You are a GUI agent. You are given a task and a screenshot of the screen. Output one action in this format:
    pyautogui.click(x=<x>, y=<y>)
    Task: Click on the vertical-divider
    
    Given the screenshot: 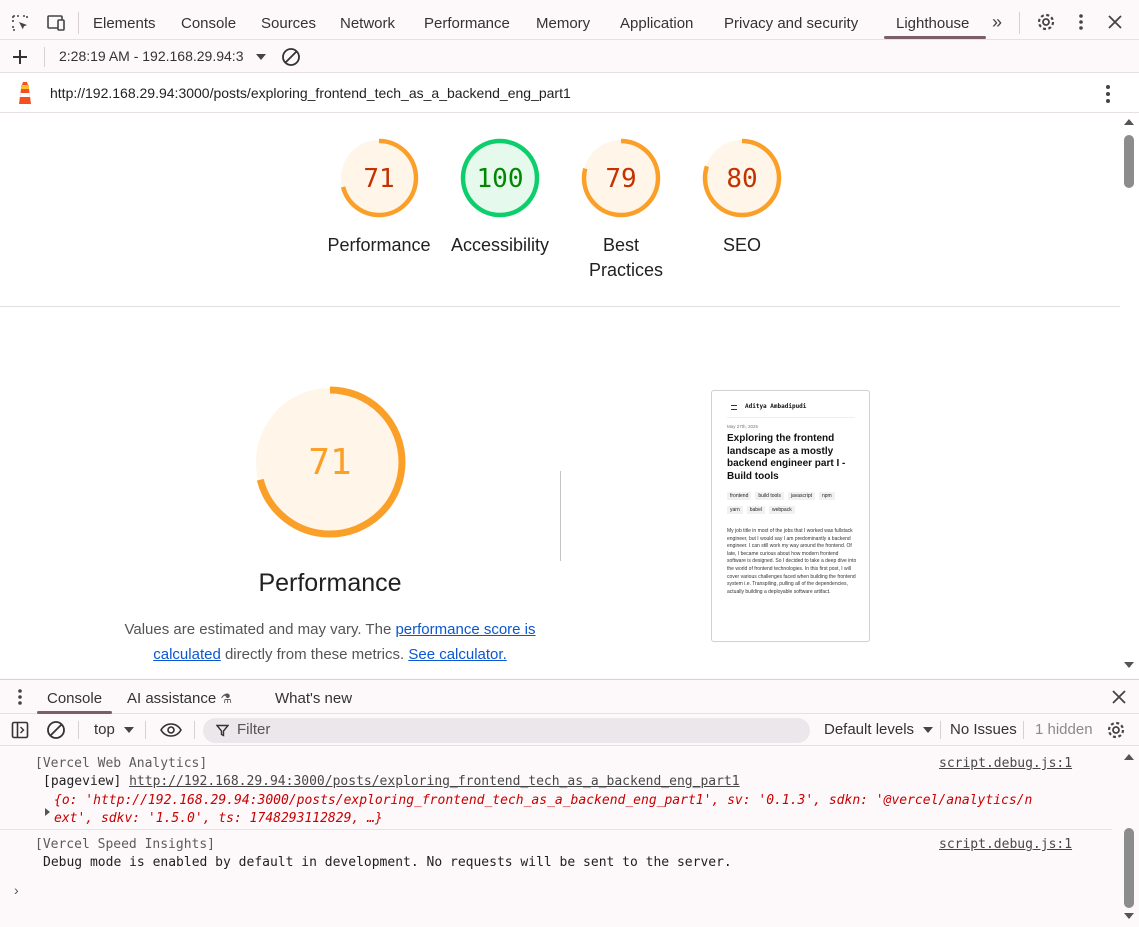 What is the action you would take?
    pyautogui.click(x=560, y=516)
    